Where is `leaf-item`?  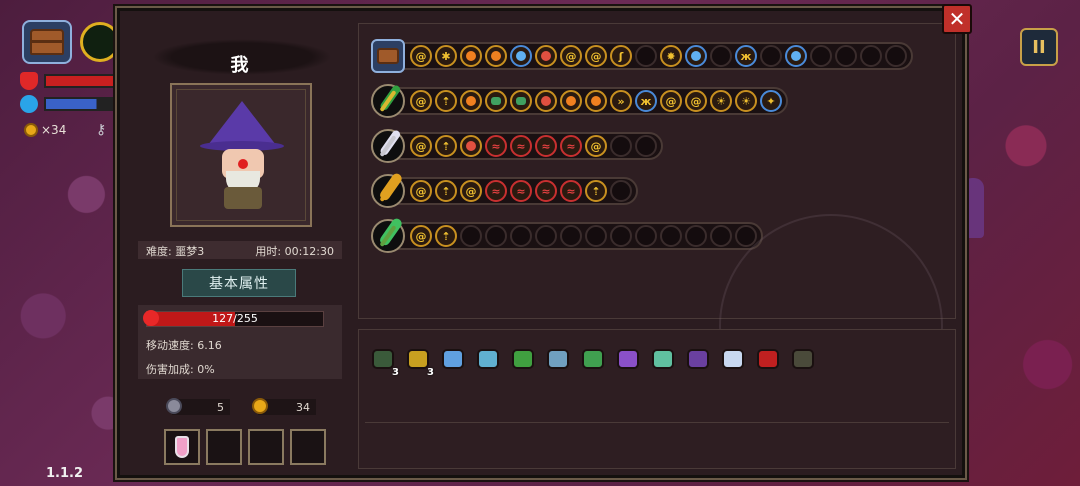 leaf-item is located at coordinates (592, 359).